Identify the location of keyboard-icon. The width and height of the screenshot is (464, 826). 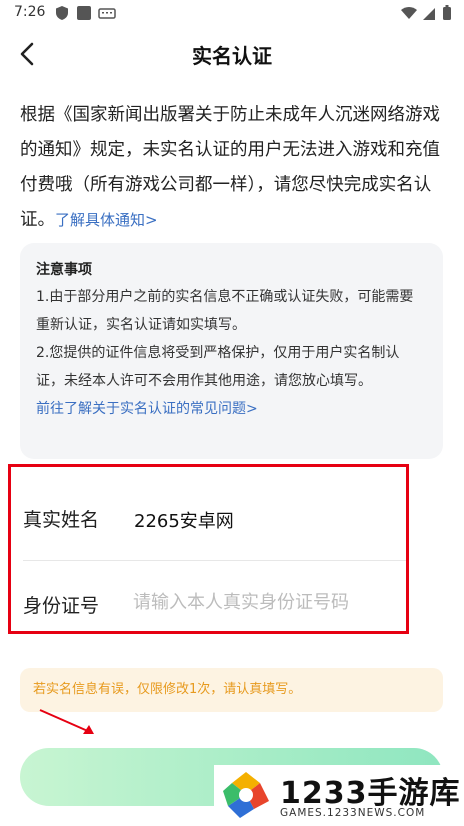
(107, 13).